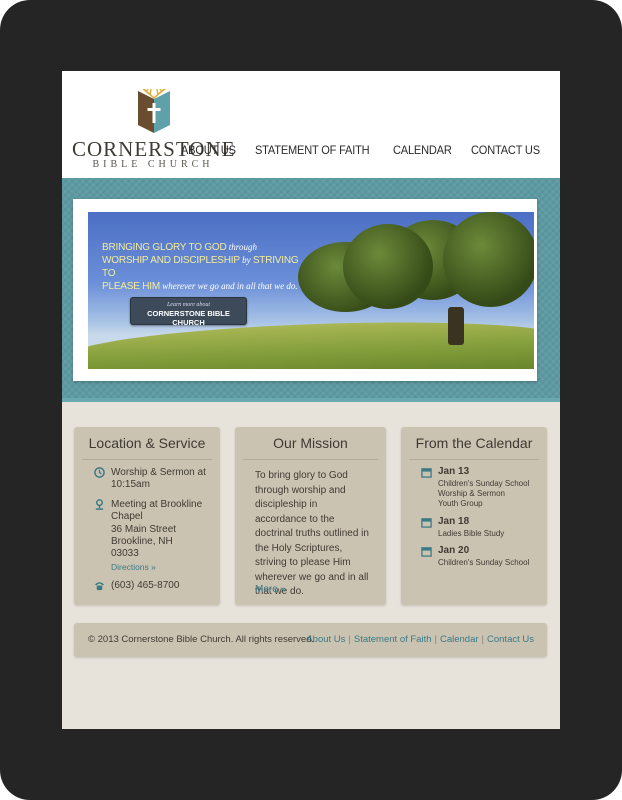  What do you see at coordinates (131, 286) in the screenshot?
I see `tagline-part: please Him` at bounding box center [131, 286].